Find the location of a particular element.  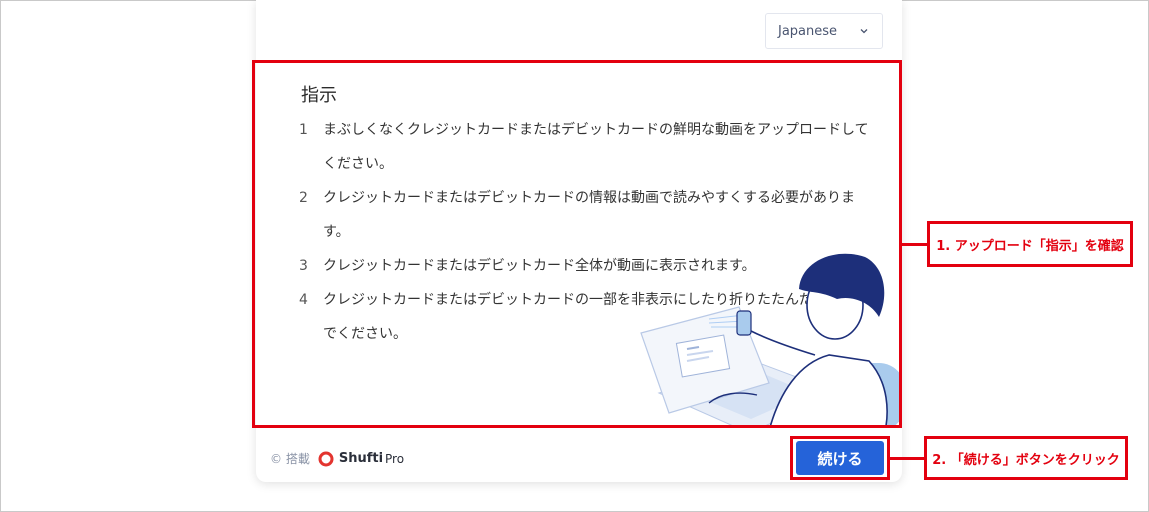

instruction-text: クレジットカードまたはデビットカードの情報は動画で読みやすくする必要があります。 is located at coordinates (589, 215).